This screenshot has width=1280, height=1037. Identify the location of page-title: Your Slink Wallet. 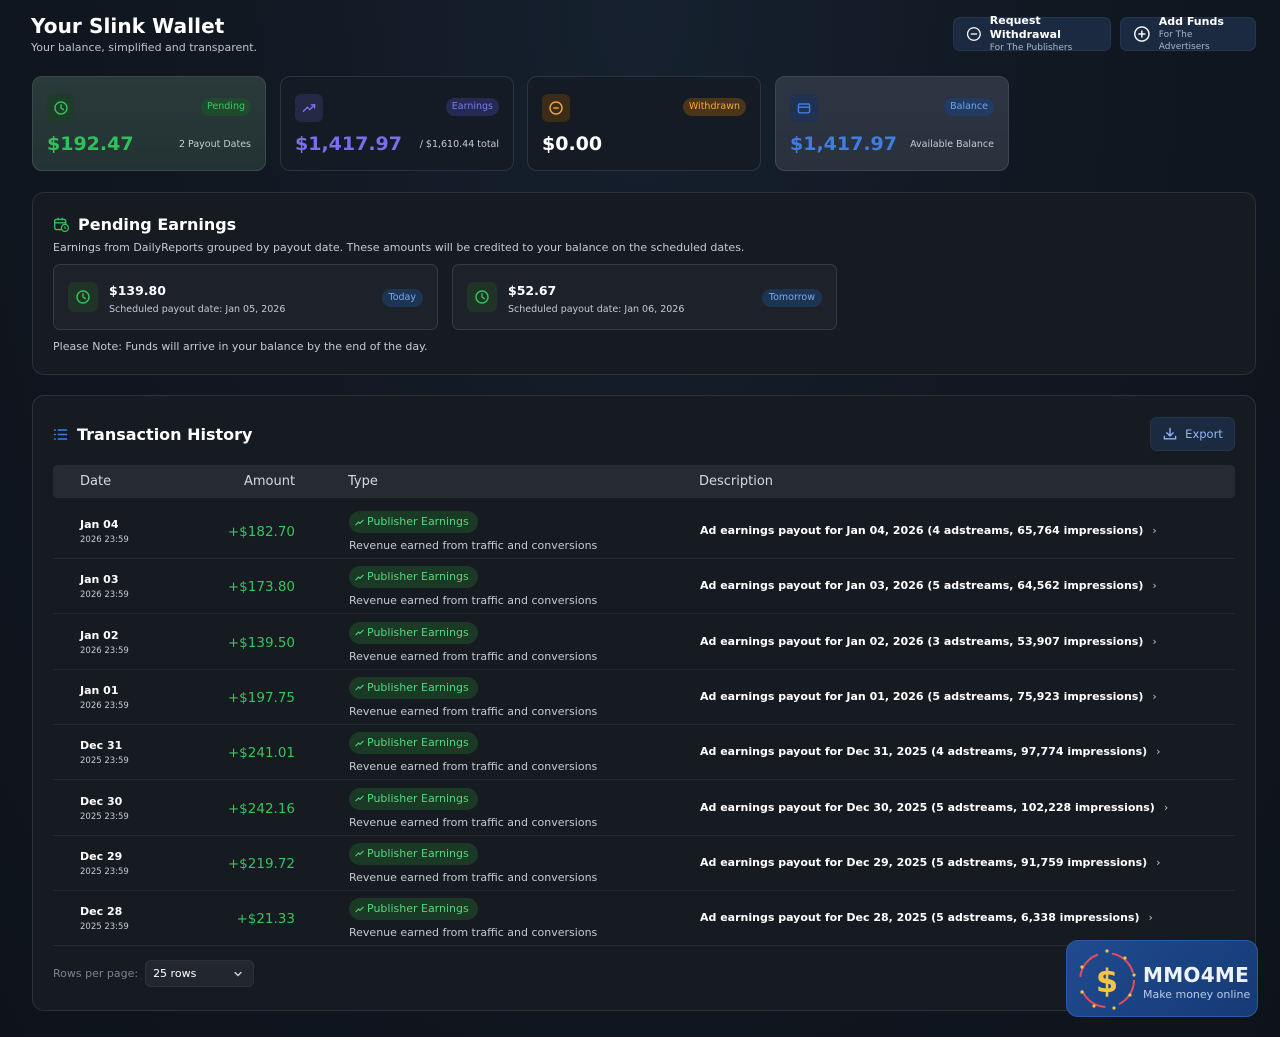
(128, 26).